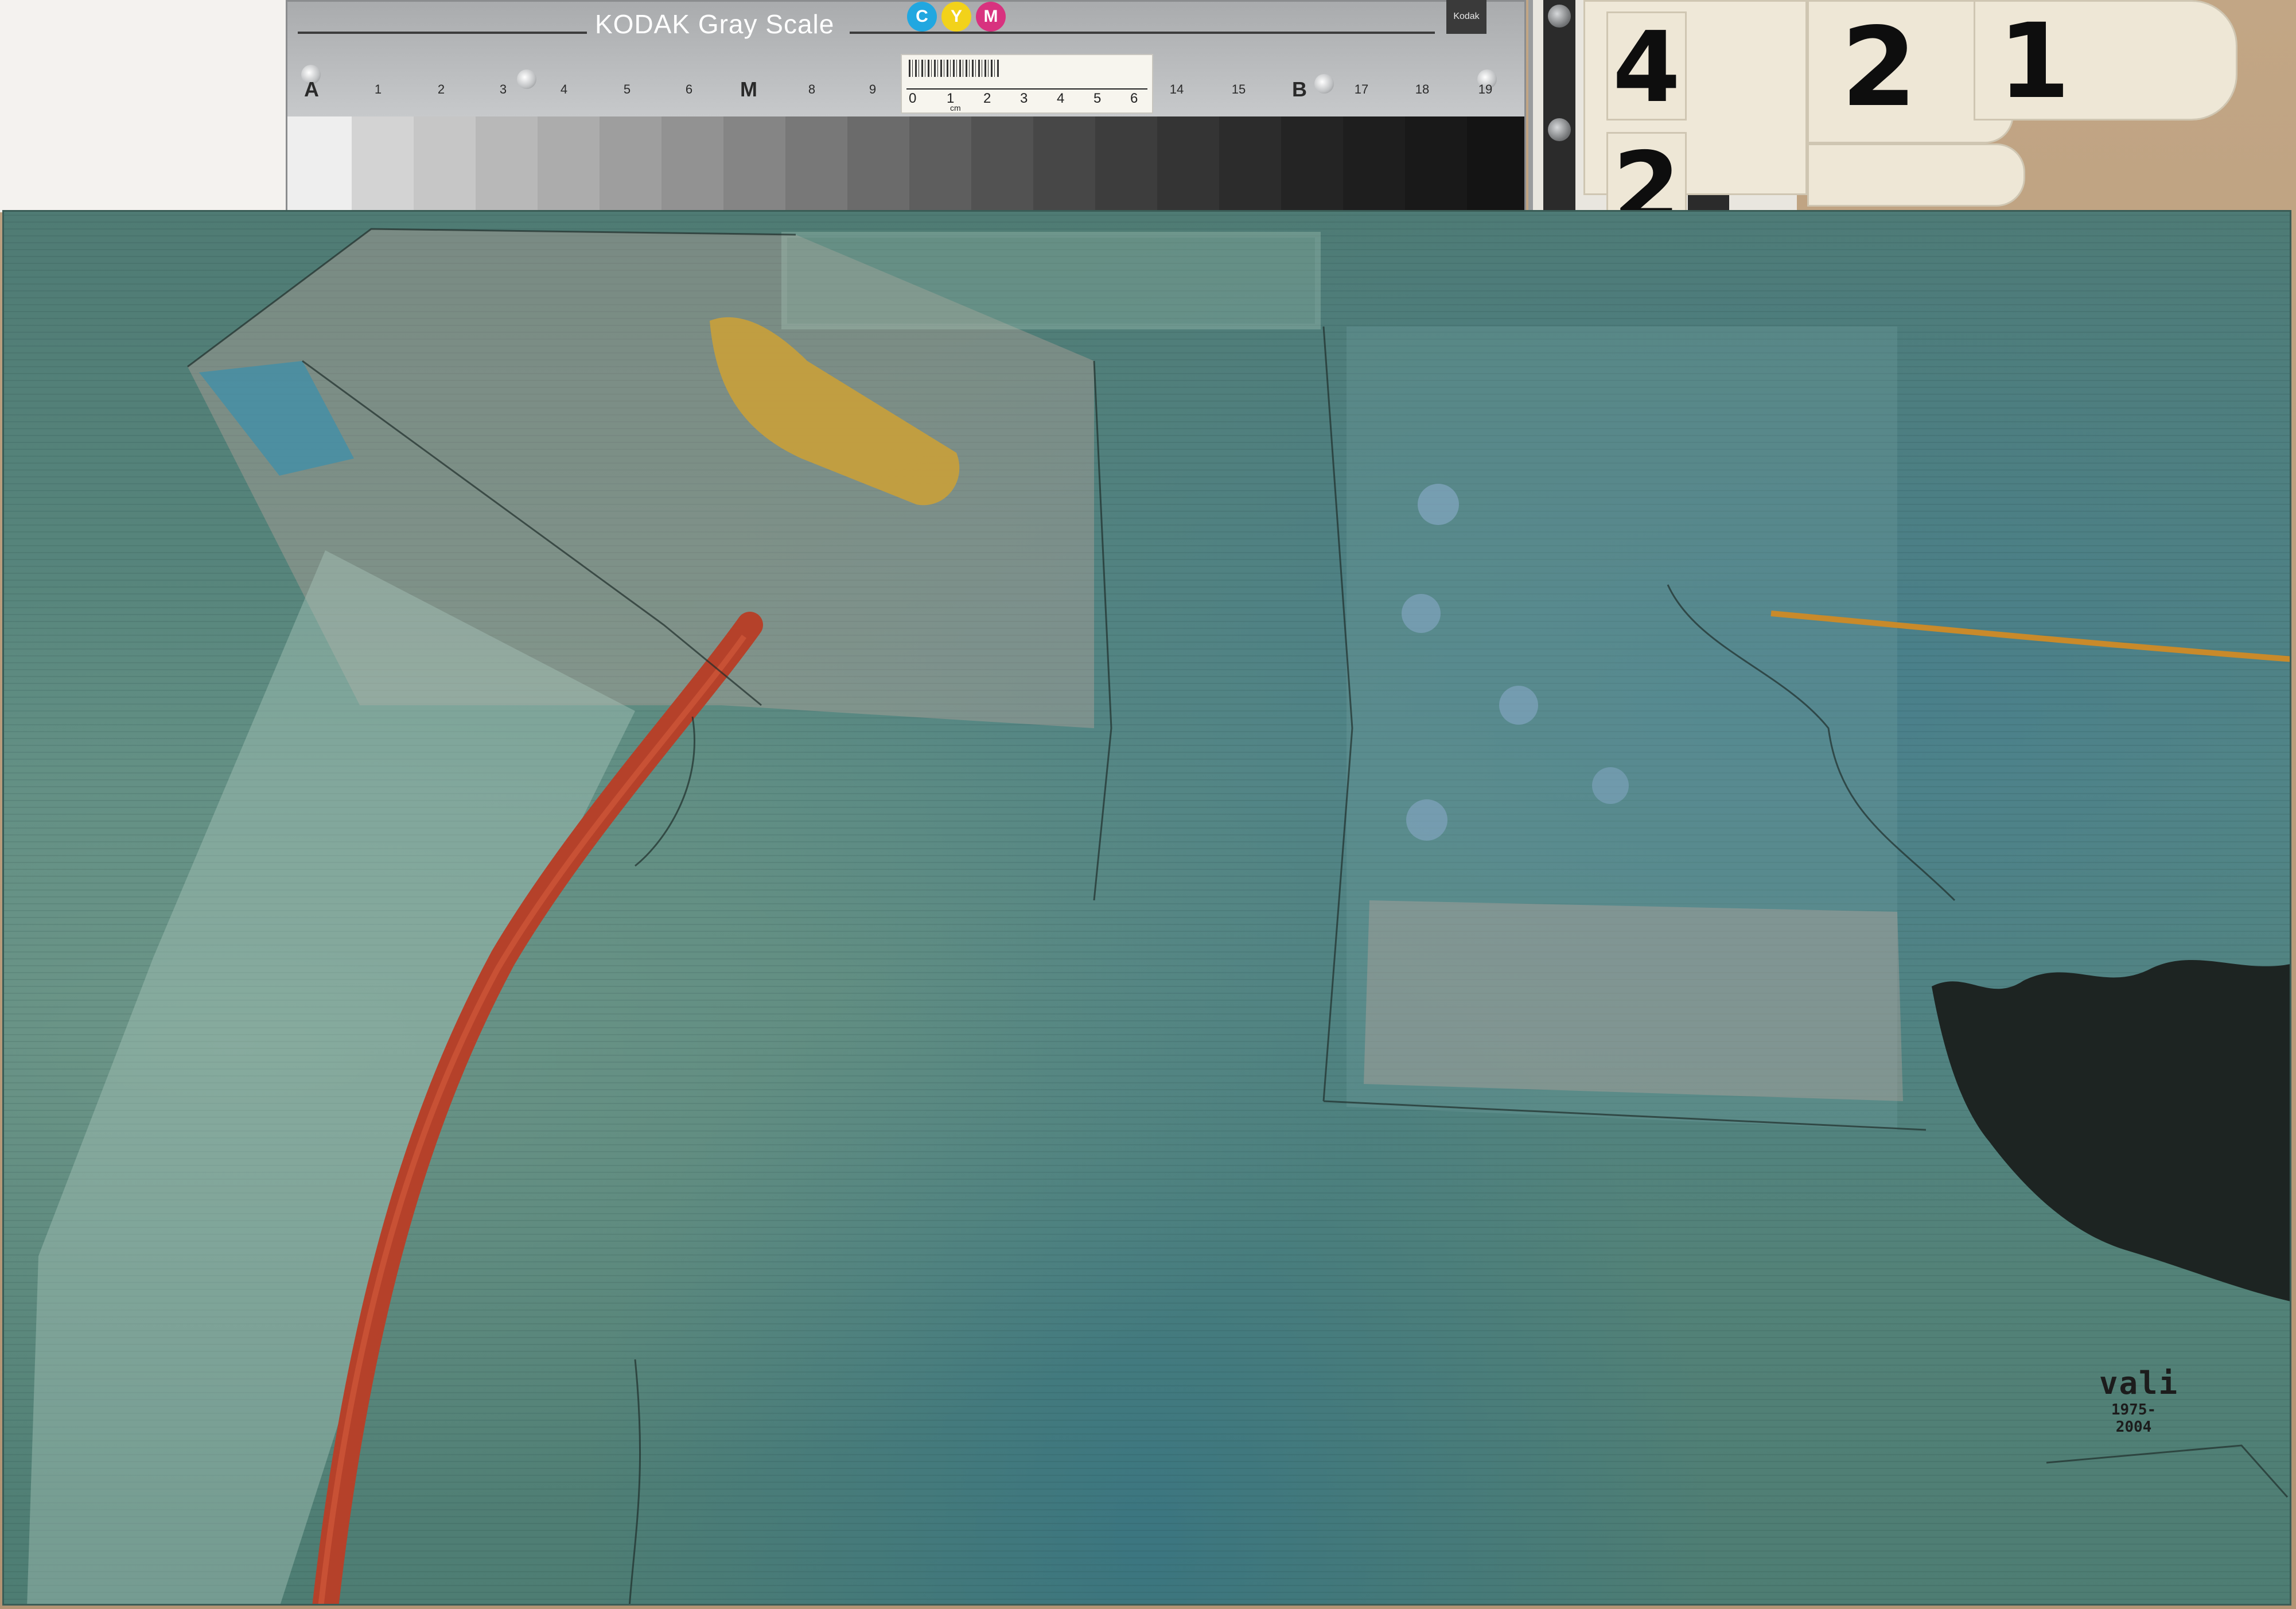  What do you see at coordinates (442, 33) in the screenshot?
I see `card-rule-left` at bounding box center [442, 33].